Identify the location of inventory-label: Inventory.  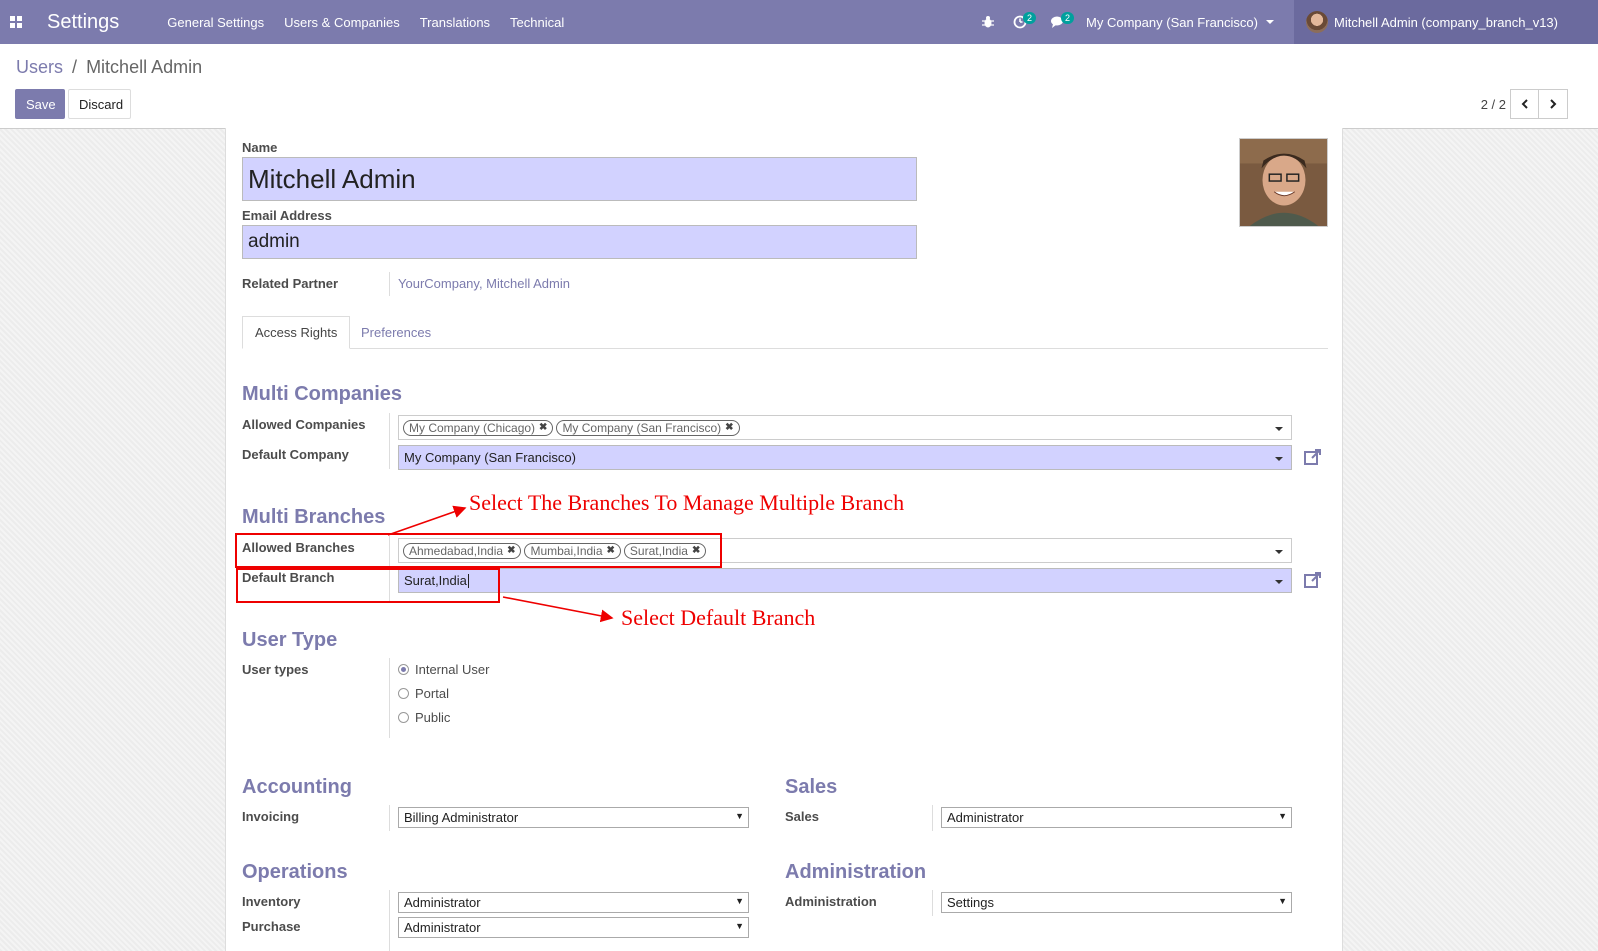
(271, 901).